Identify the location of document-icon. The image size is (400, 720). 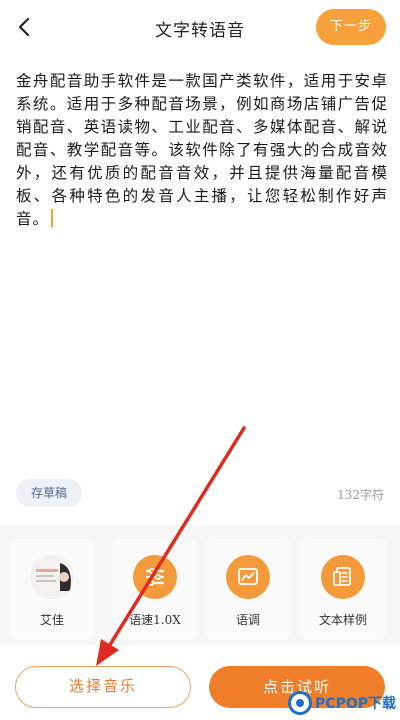
(342, 576).